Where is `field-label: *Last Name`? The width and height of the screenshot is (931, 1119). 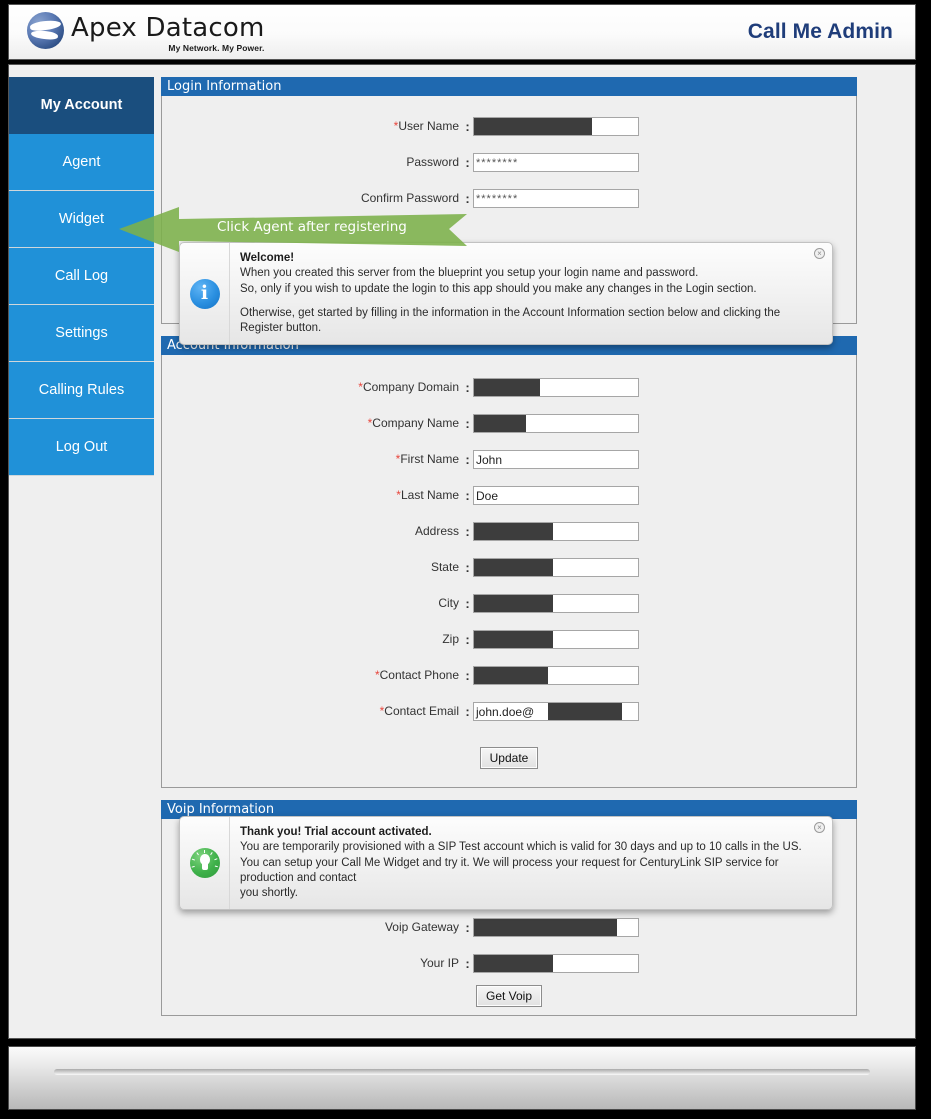
field-label: *Last Name is located at coordinates (312, 495).